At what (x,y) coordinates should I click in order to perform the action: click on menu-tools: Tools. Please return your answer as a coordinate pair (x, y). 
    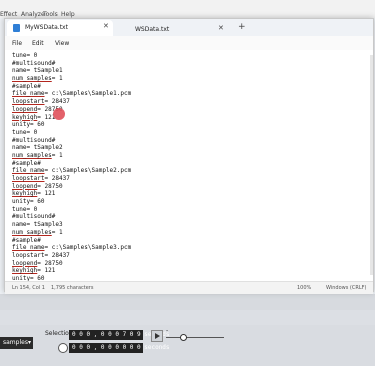
    Looking at the image, I should click on (50, 14).